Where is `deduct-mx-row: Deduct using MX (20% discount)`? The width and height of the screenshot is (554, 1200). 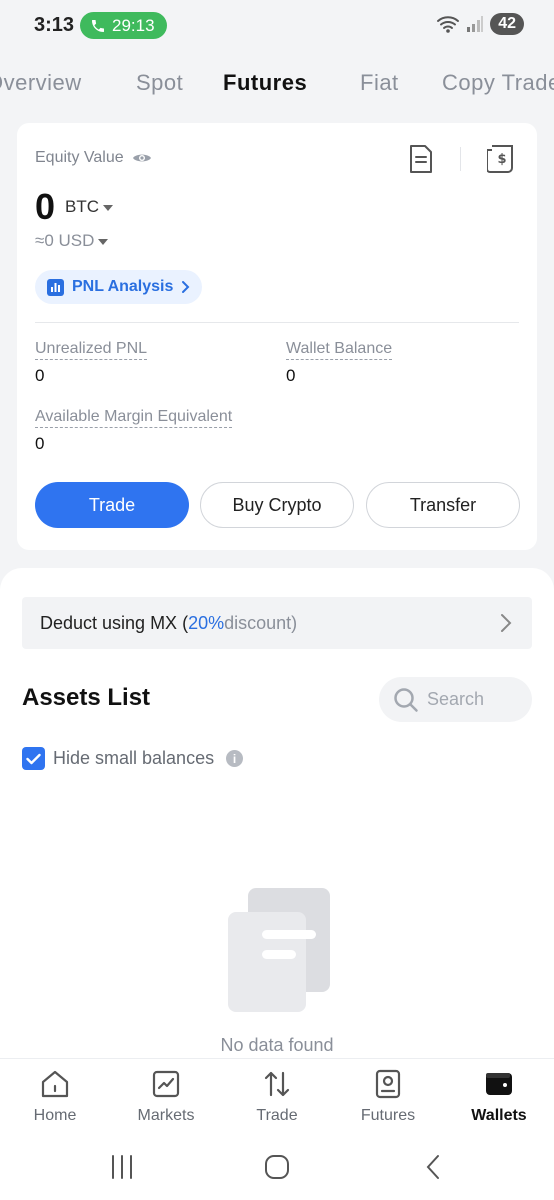 deduct-mx-row: Deduct using MX (20% discount) is located at coordinates (277, 623).